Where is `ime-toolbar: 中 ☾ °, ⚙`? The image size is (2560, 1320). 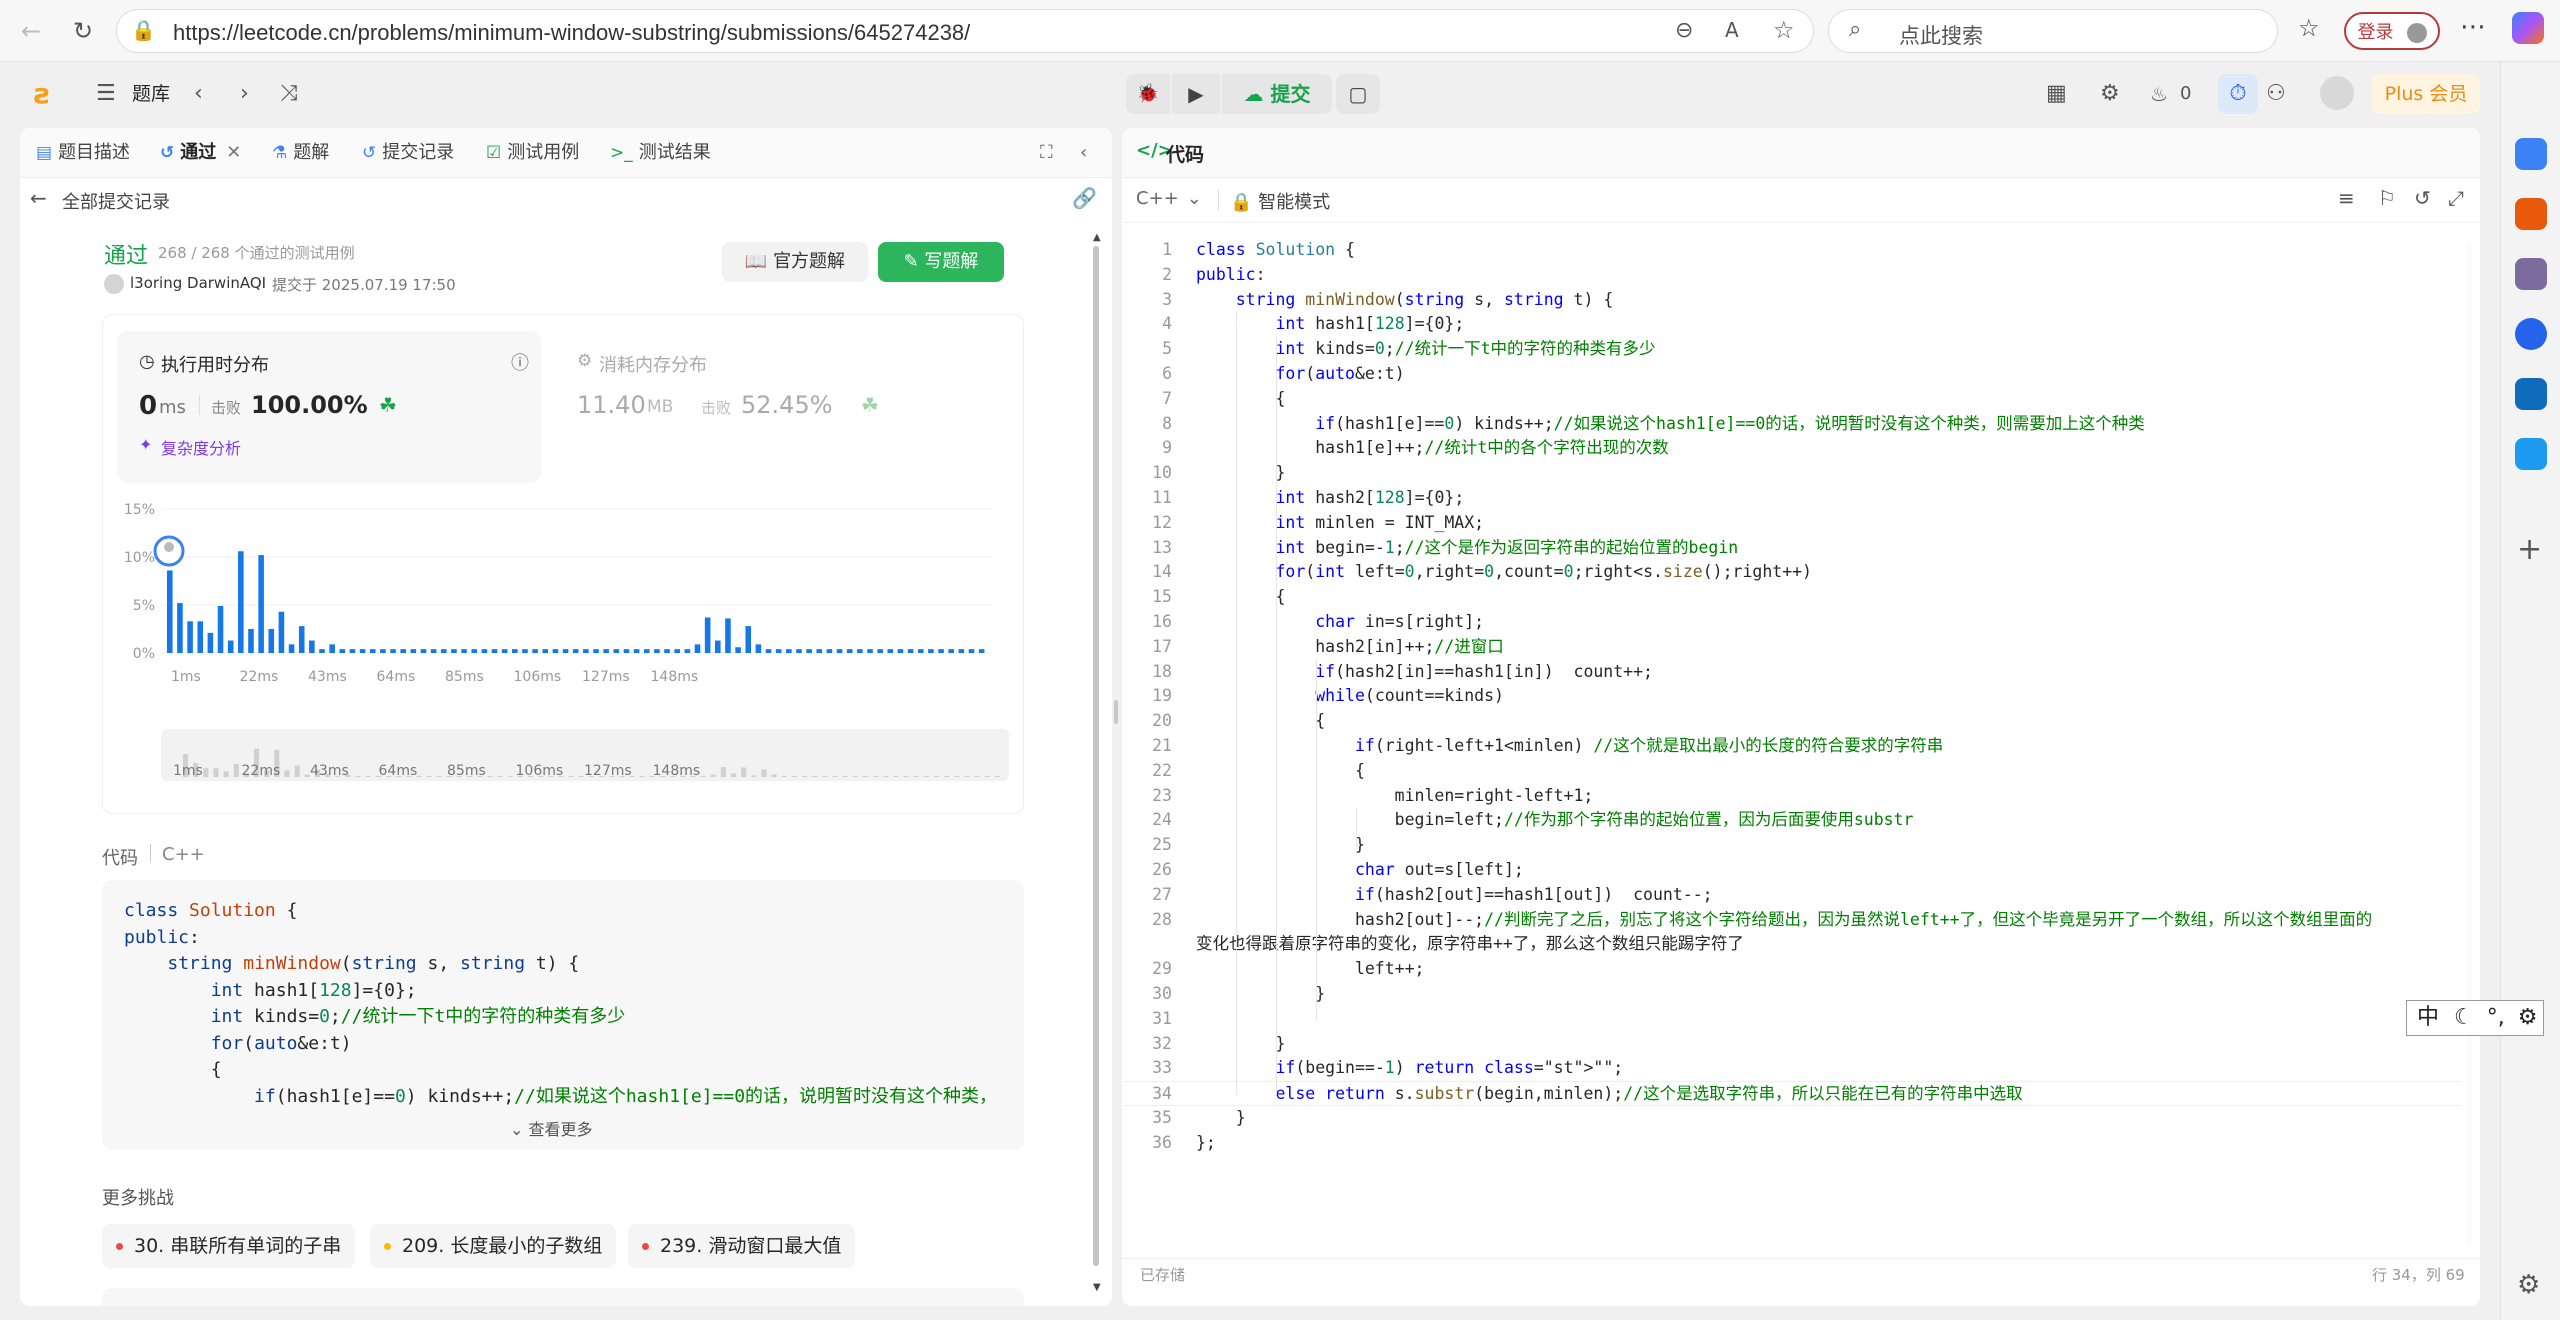
ime-toolbar: 中 ☾ °, ⚙ is located at coordinates (2475, 1018).